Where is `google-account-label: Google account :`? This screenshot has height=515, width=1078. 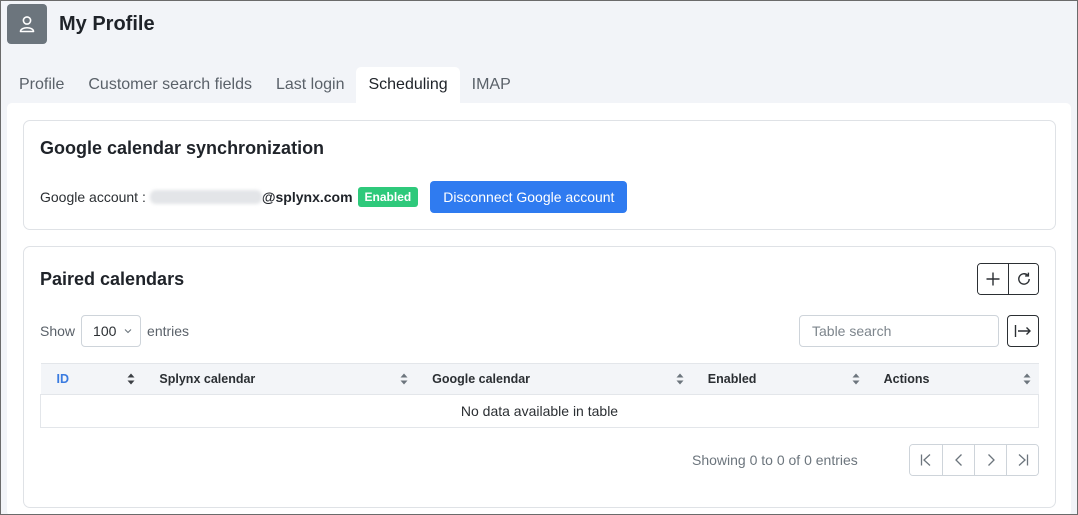
google-account-label: Google account : is located at coordinates (93, 197).